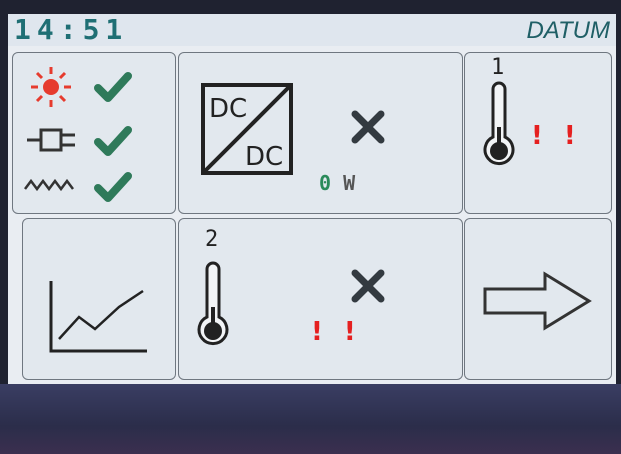 The image size is (621, 454). What do you see at coordinates (337, 183) in the screenshot?
I see `power-readout: 0 W` at bounding box center [337, 183].